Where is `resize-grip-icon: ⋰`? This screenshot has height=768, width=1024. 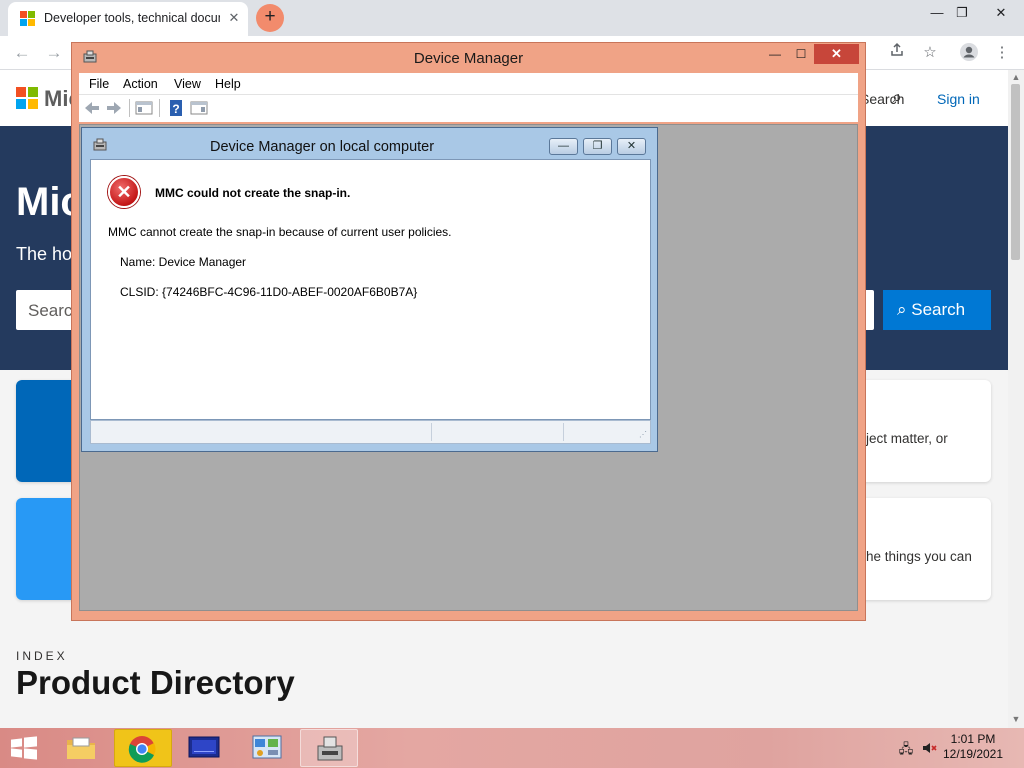
resize-grip-icon: ⋰ is located at coordinates (643, 434).